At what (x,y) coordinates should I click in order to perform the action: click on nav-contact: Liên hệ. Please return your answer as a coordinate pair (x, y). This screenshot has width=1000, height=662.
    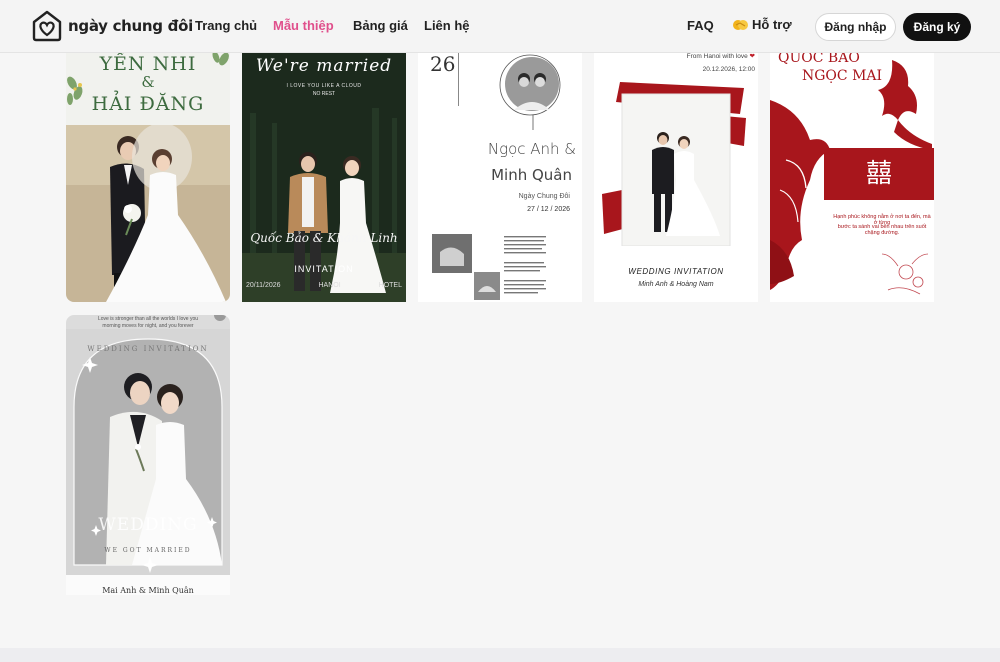
    Looking at the image, I should click on (447, 25).